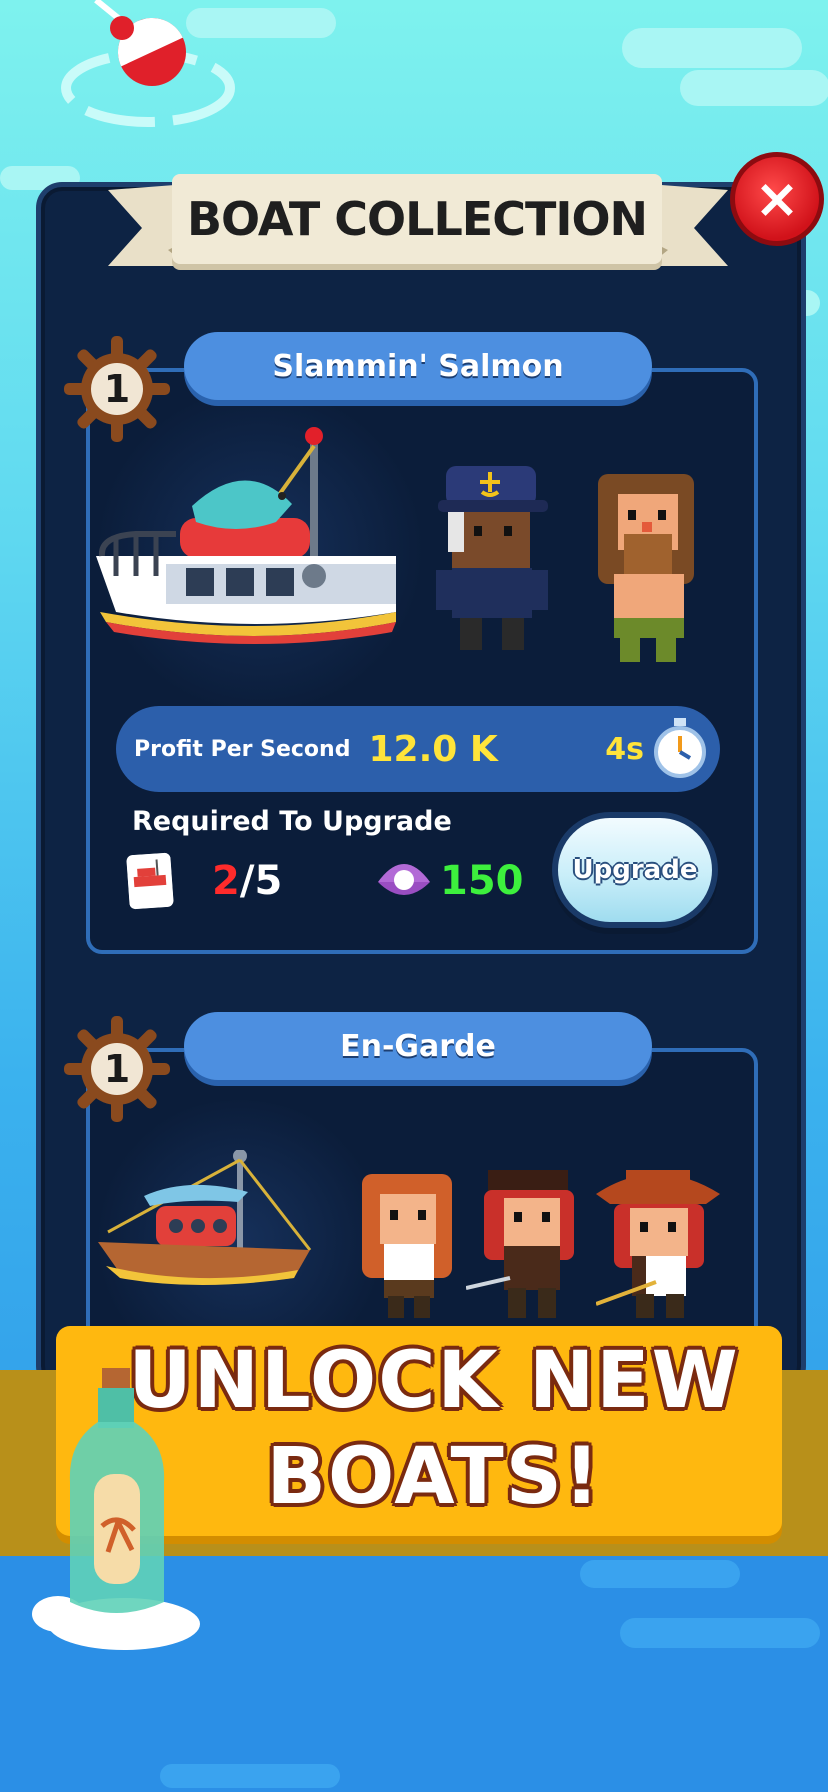  Describe the element at coordinates (680, 748) in the screenshot. I see `stopwatch-icon` at that location.